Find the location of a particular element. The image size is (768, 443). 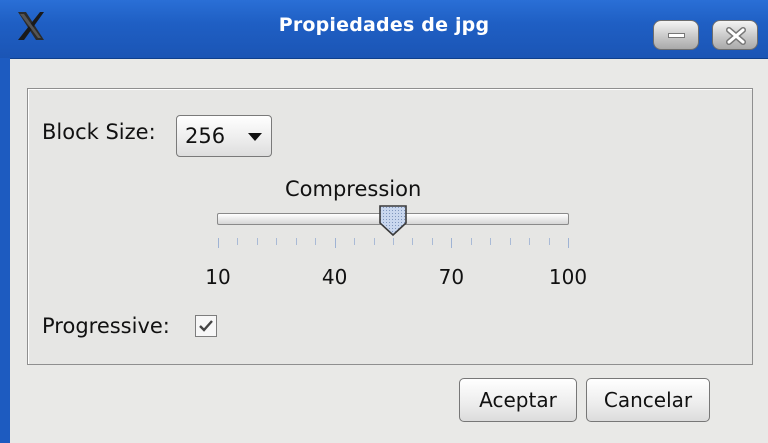

title-bar: Propiedades de jpg is located at coordinates (384, 29).